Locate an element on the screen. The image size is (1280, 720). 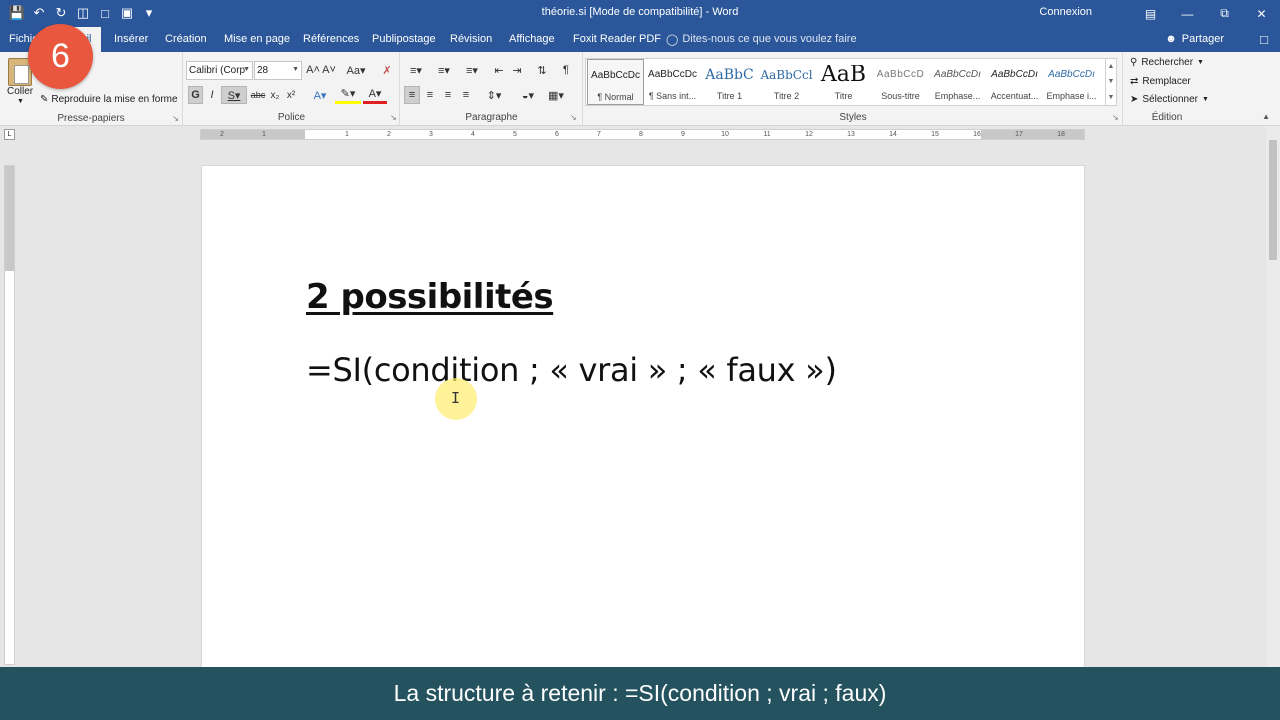
select-label: Sélectionner is located at coordinates (1170, 99).